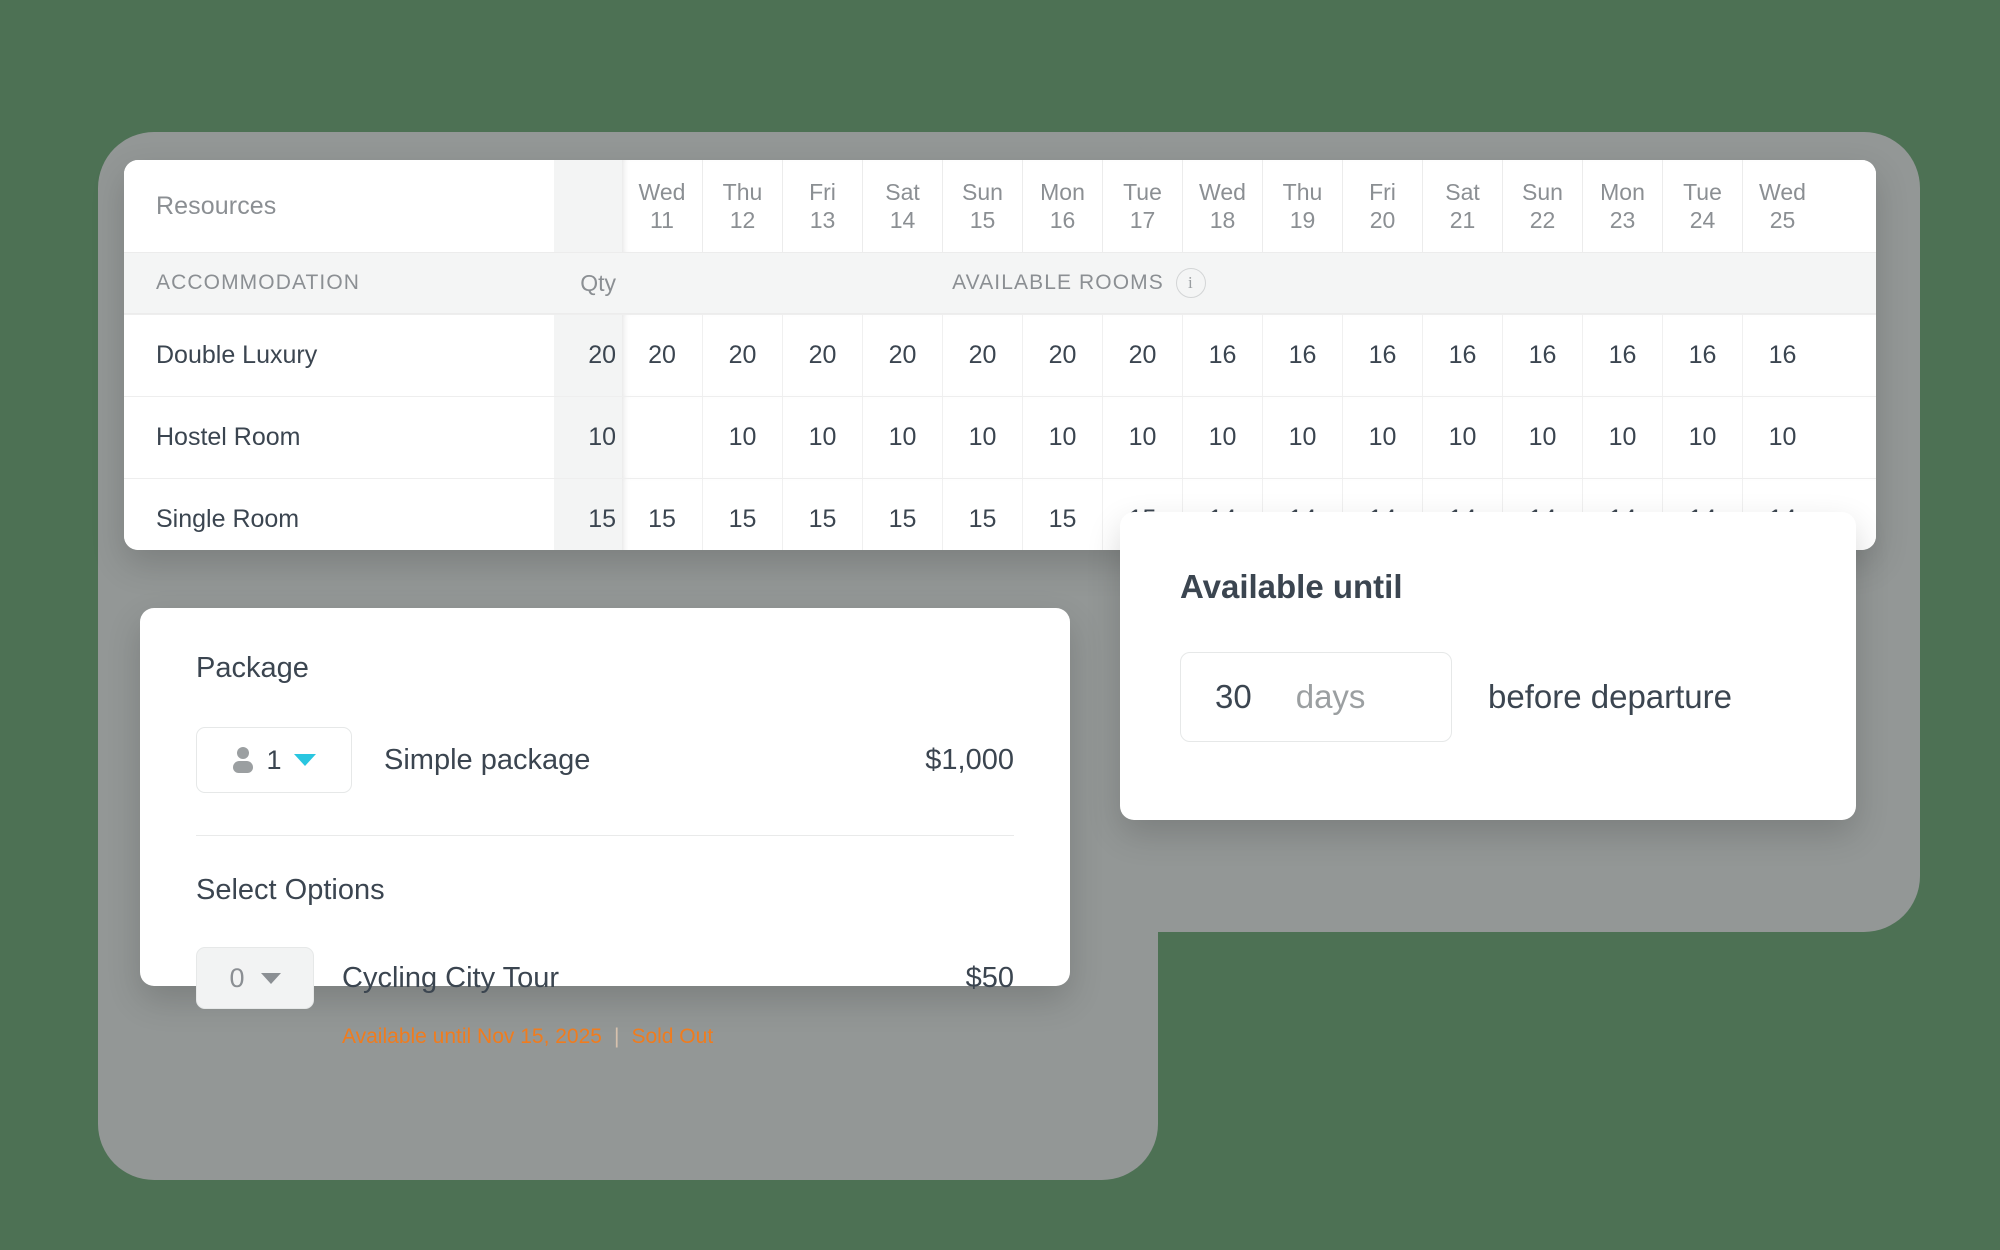  I want to click on day-column-header: Sun 22, so click(1542, 206).